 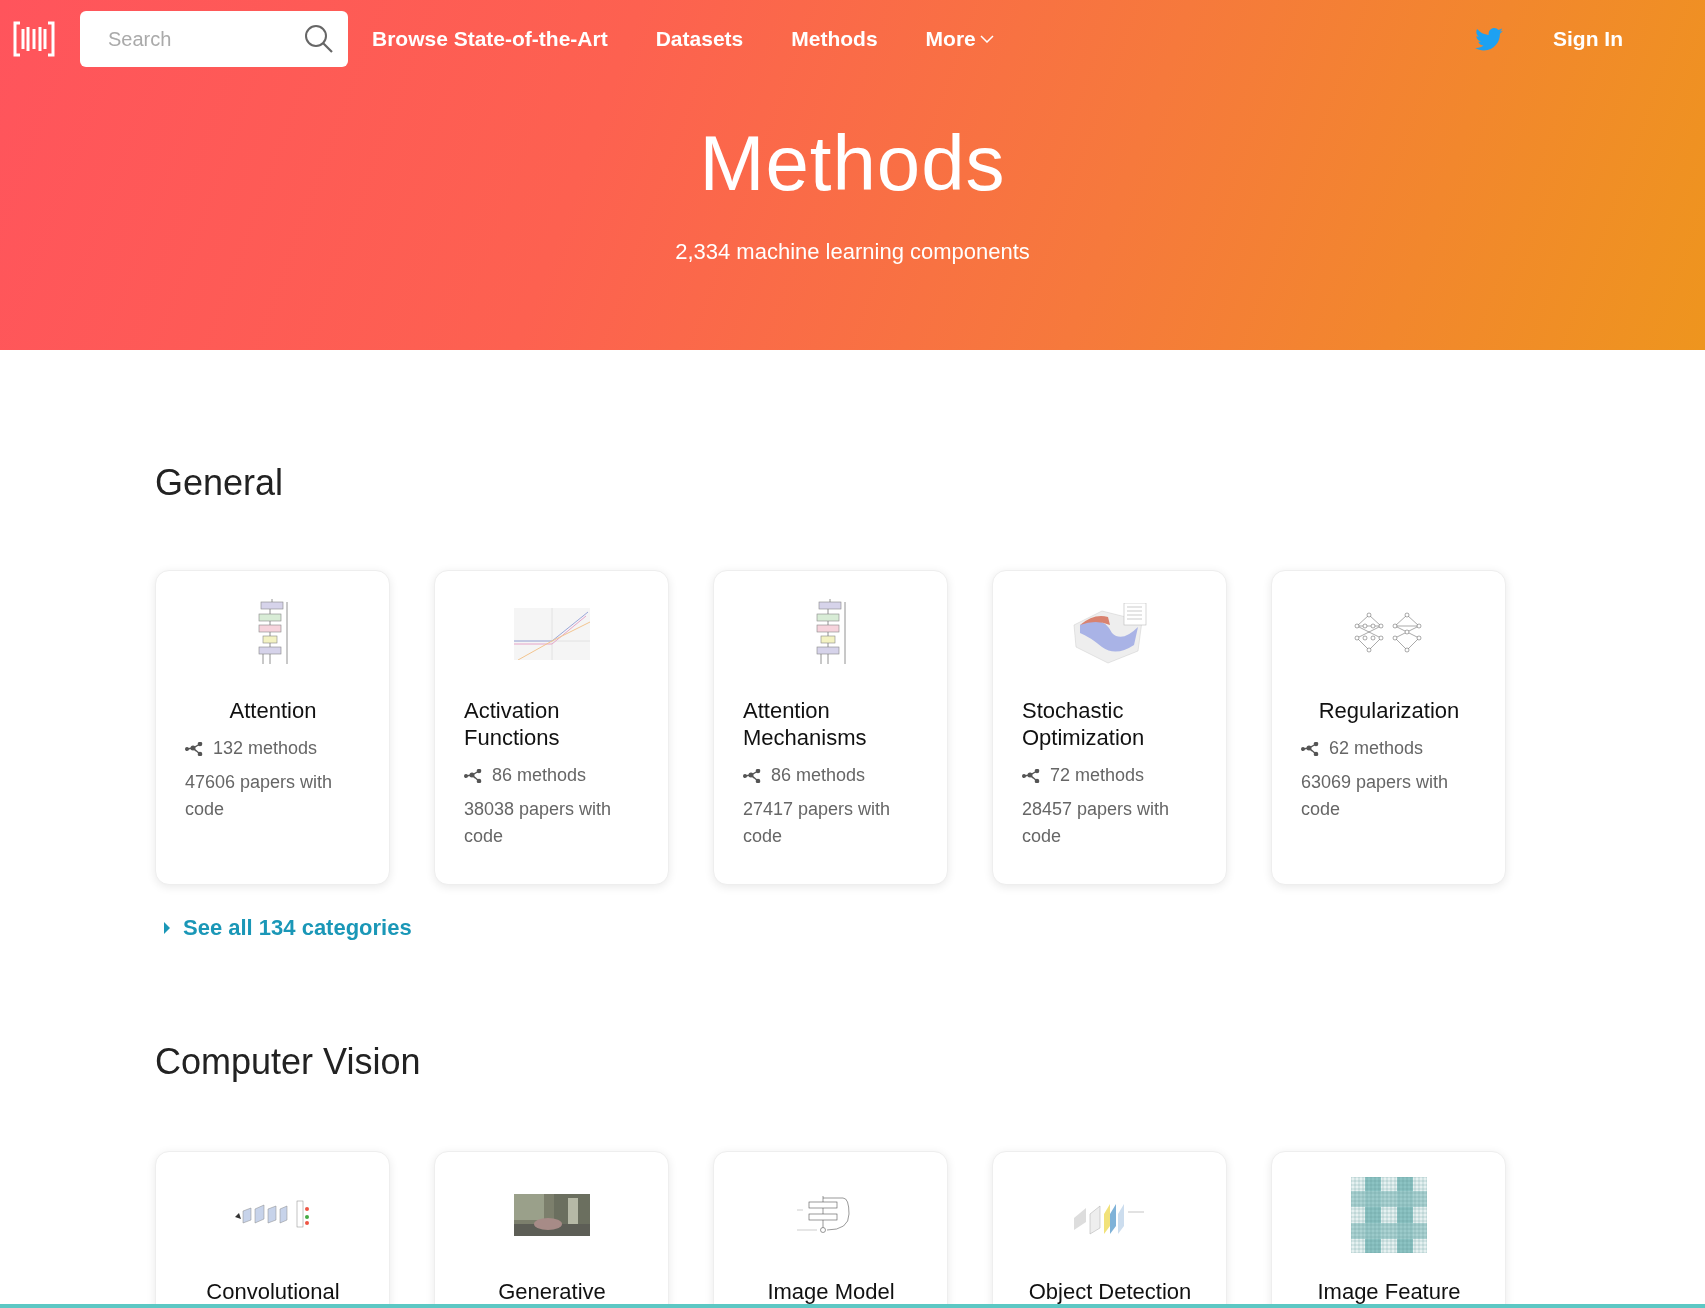 I want to click on card-title: Image Feature, so click(x=1389, y=1291).